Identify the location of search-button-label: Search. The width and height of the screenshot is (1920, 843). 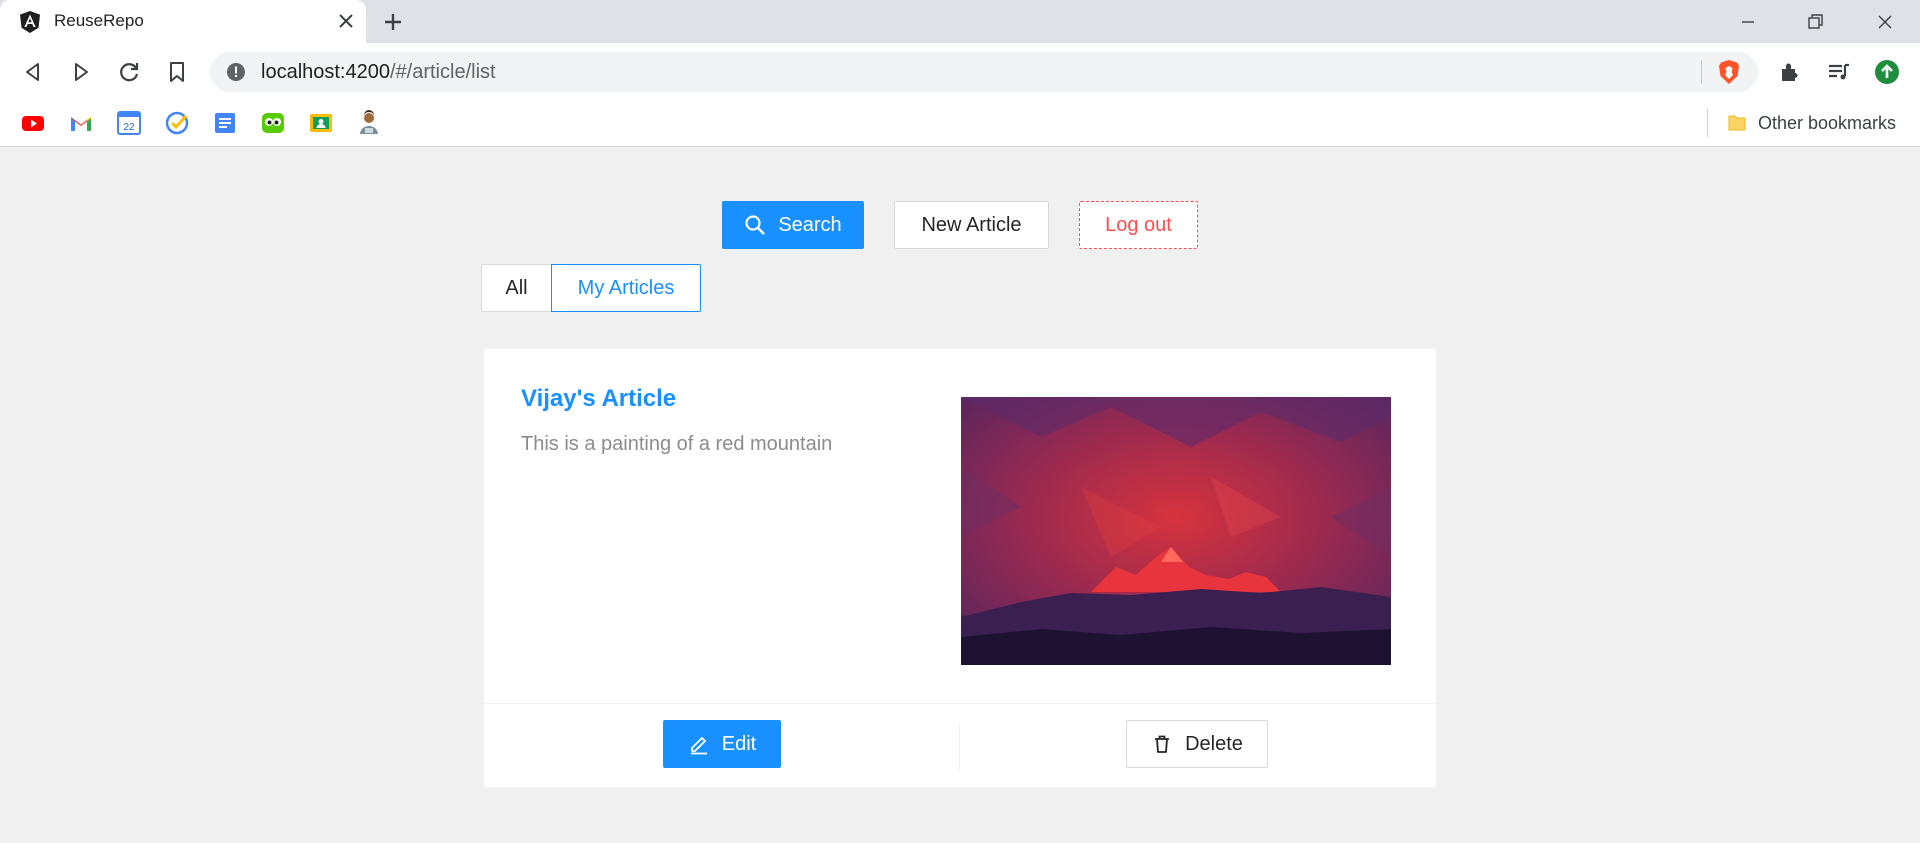
(810, 224).